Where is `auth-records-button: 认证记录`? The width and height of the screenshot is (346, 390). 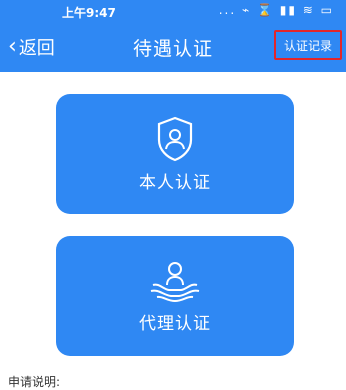
auth-records-button: 认证记录 is located at coordinates (308, 45).